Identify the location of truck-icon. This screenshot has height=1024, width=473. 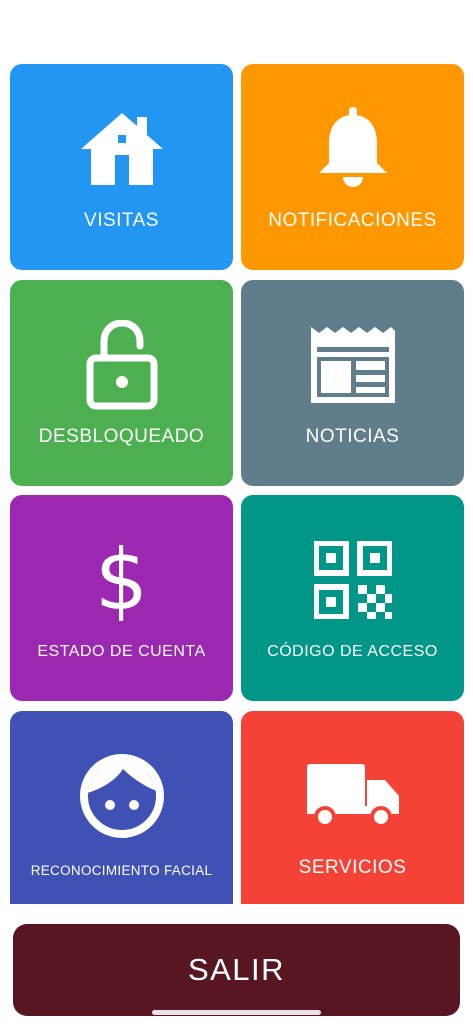
(352, 796).